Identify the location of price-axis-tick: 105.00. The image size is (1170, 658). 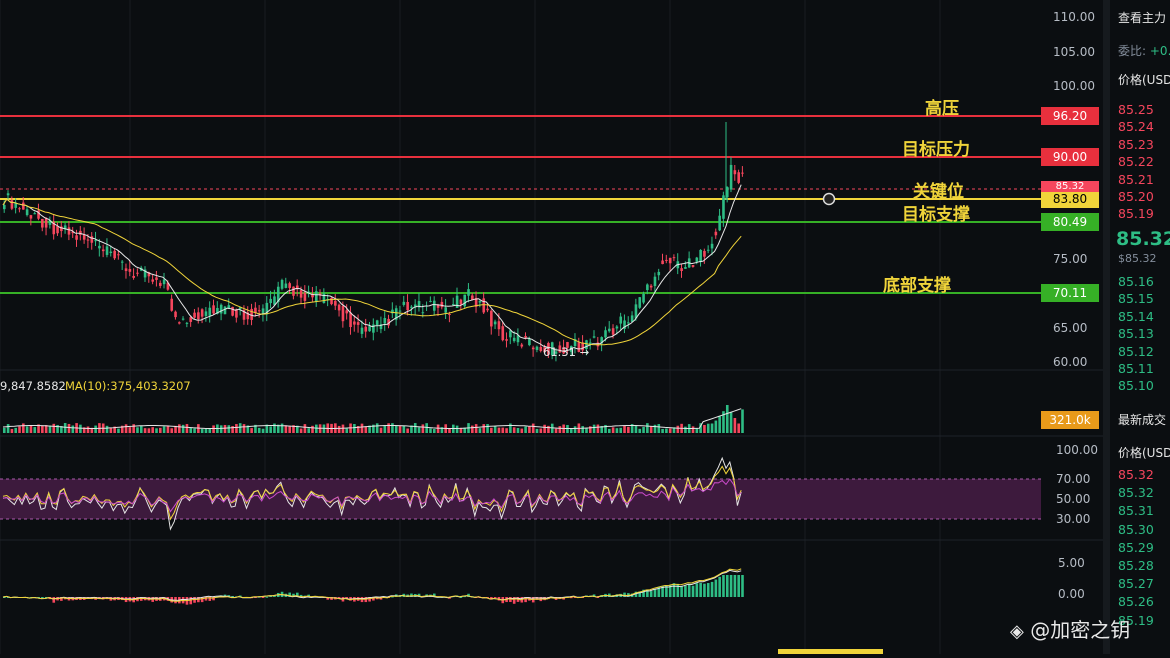
(1074, 51).